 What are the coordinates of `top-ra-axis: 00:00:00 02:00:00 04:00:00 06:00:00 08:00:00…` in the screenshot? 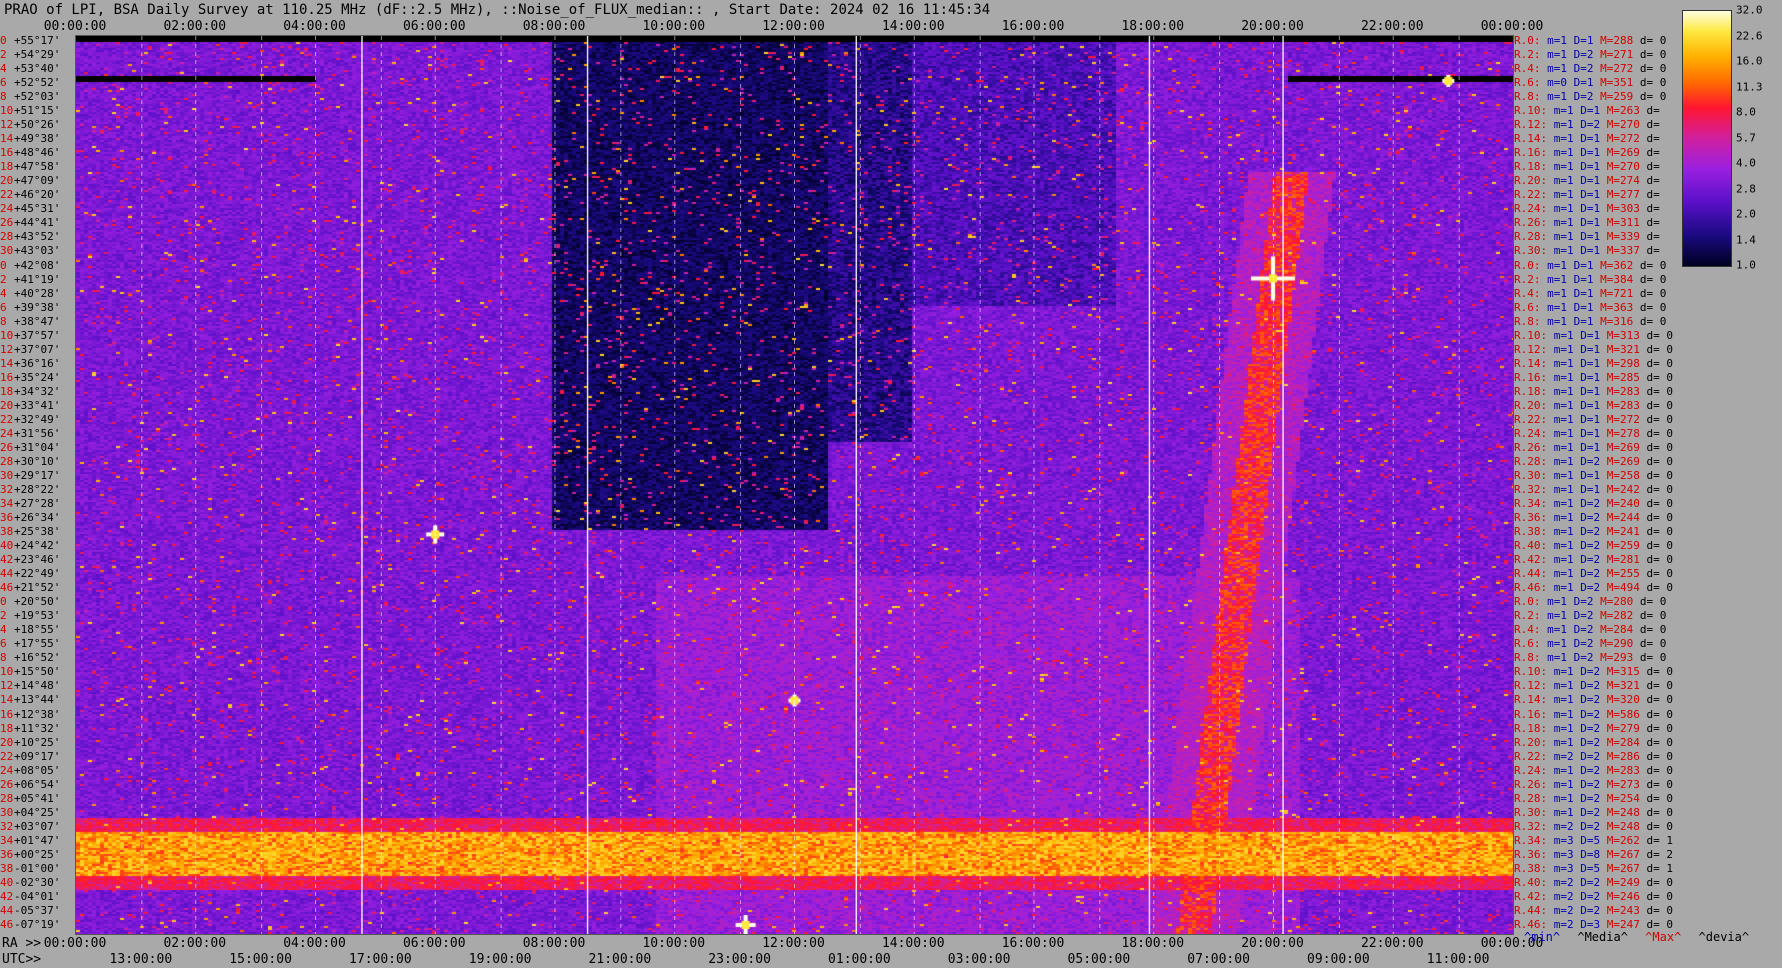 It's located at (772, 27).